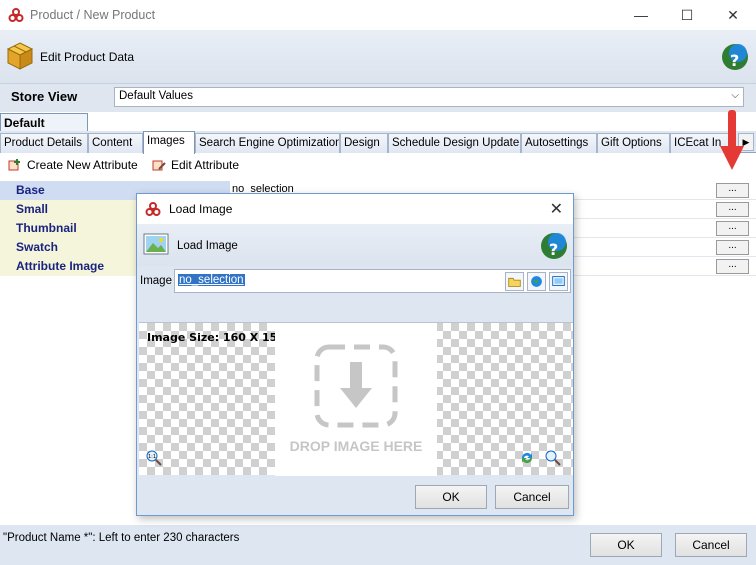  What do you see at coordinates (356, 386) in the screenshot?
I see `drop-arrow-icon` at bounding box center [356, 386].